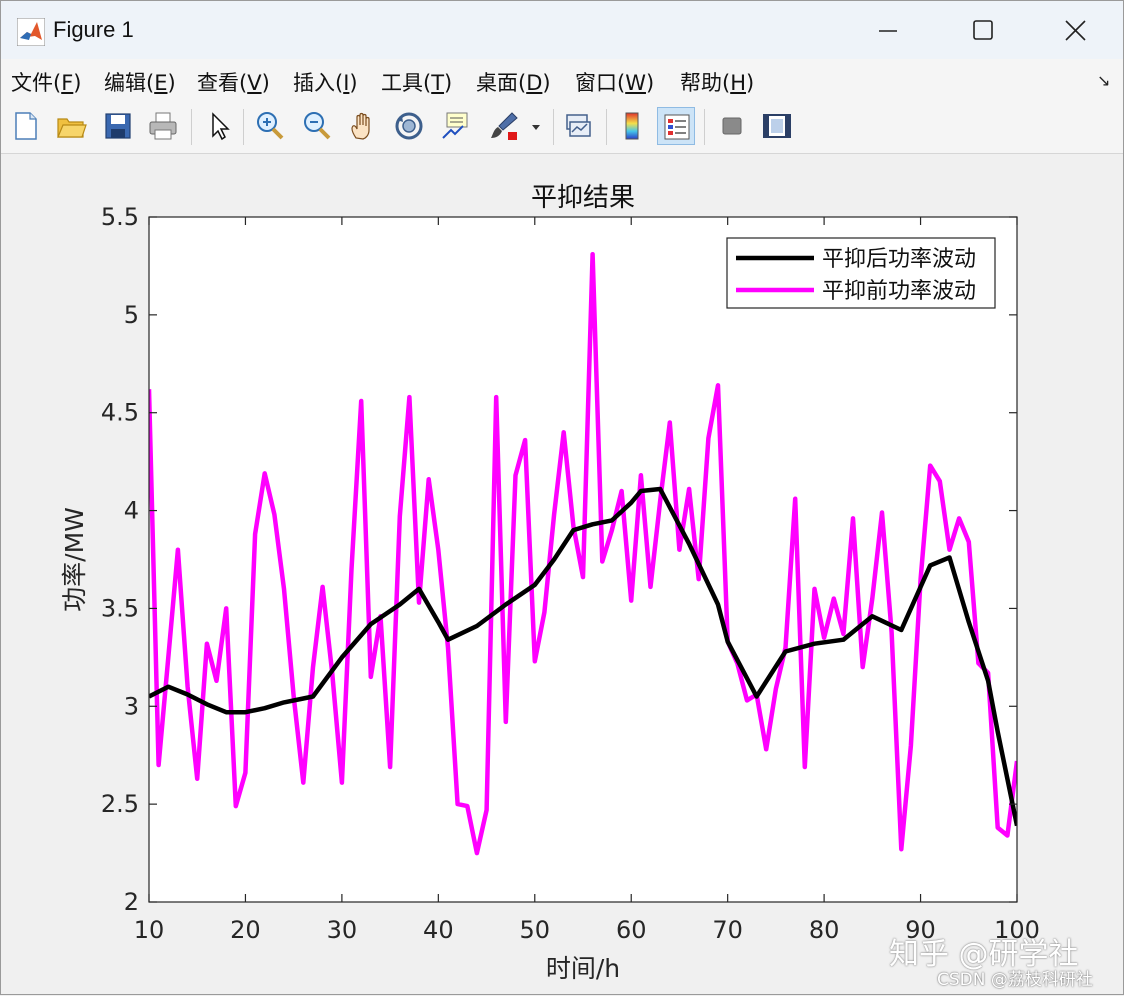 This screenshot has width=1124, height=996. I want to click on x-tick-label: 80, so click(824, 930).